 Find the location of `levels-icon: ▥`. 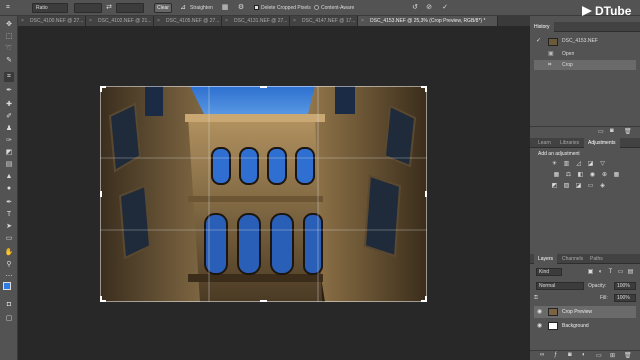

levels-icon: ▥ is located at coordinates (566, 164).